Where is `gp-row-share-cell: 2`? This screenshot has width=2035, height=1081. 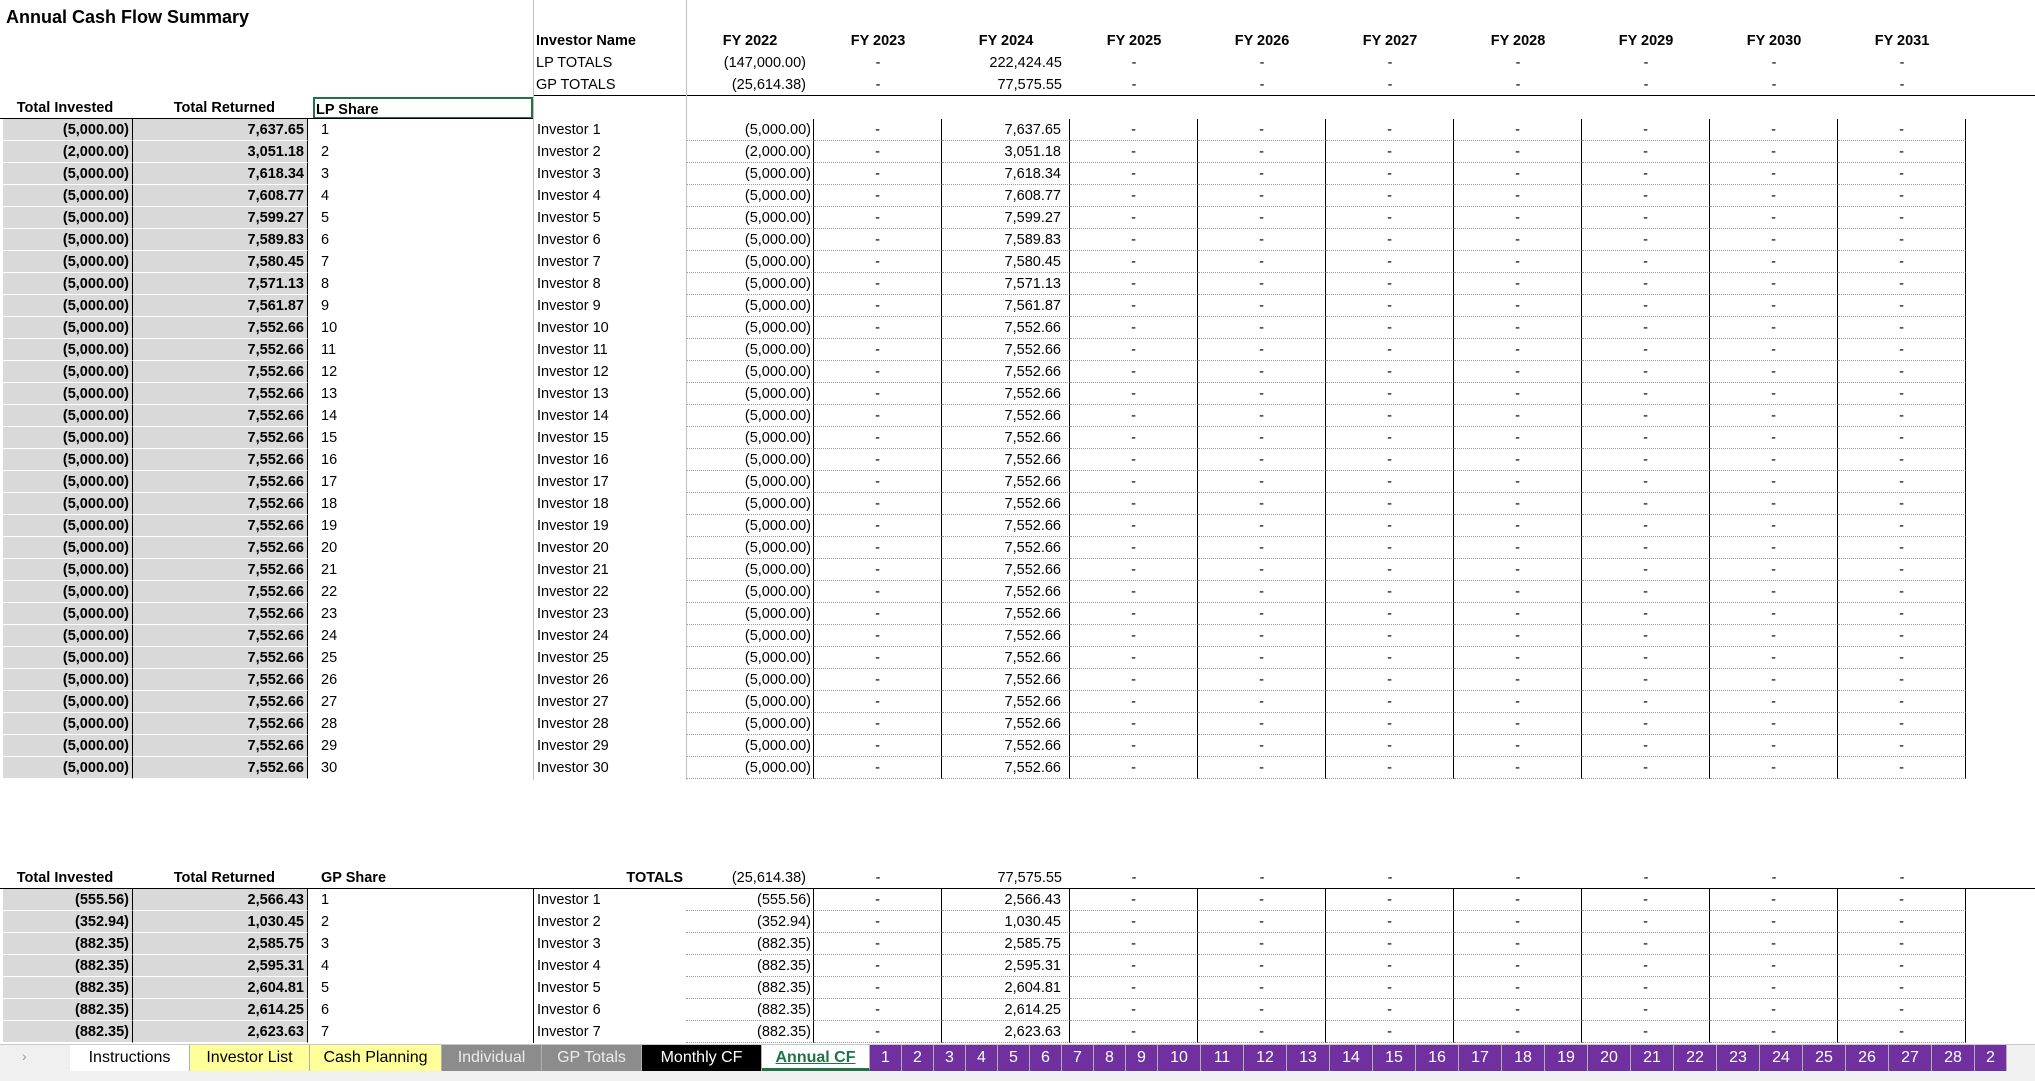 gp-row-share-cell: 2 is located at coordinates (425, 922).